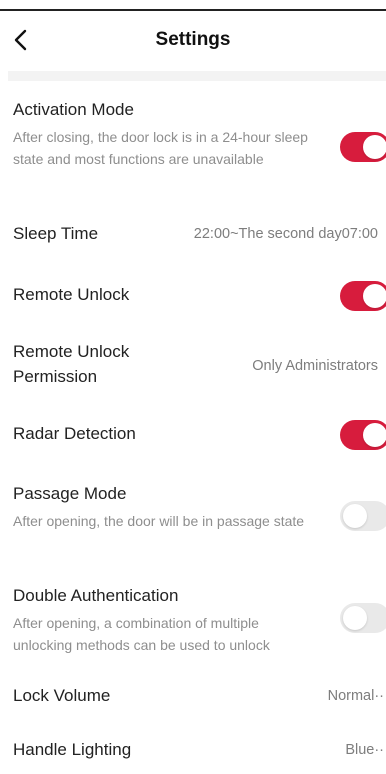 This screenshot has width=386, height=774. I want to click on setting-radar-detection: Radar Detection, so click(193, 435).